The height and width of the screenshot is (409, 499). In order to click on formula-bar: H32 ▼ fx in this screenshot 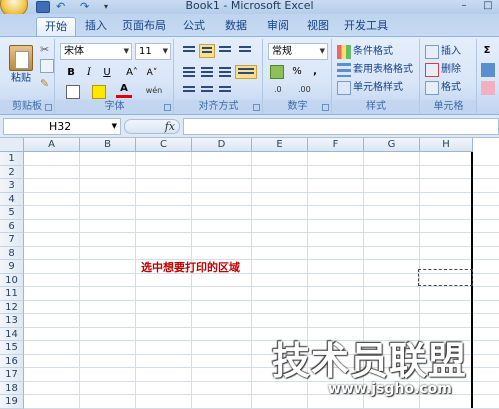, I will do `click(249, 126)`.